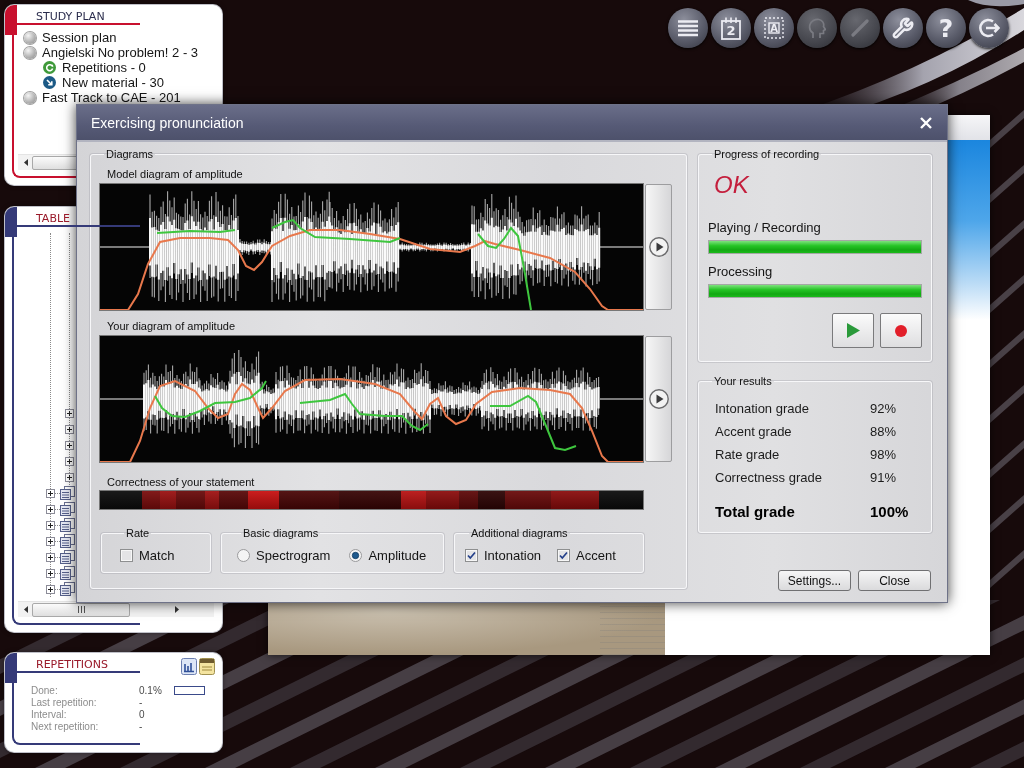 This screenshot has height=768, width=1024. I want to click on diagram-label: Model diagram of amplitude, so click(175, 174).